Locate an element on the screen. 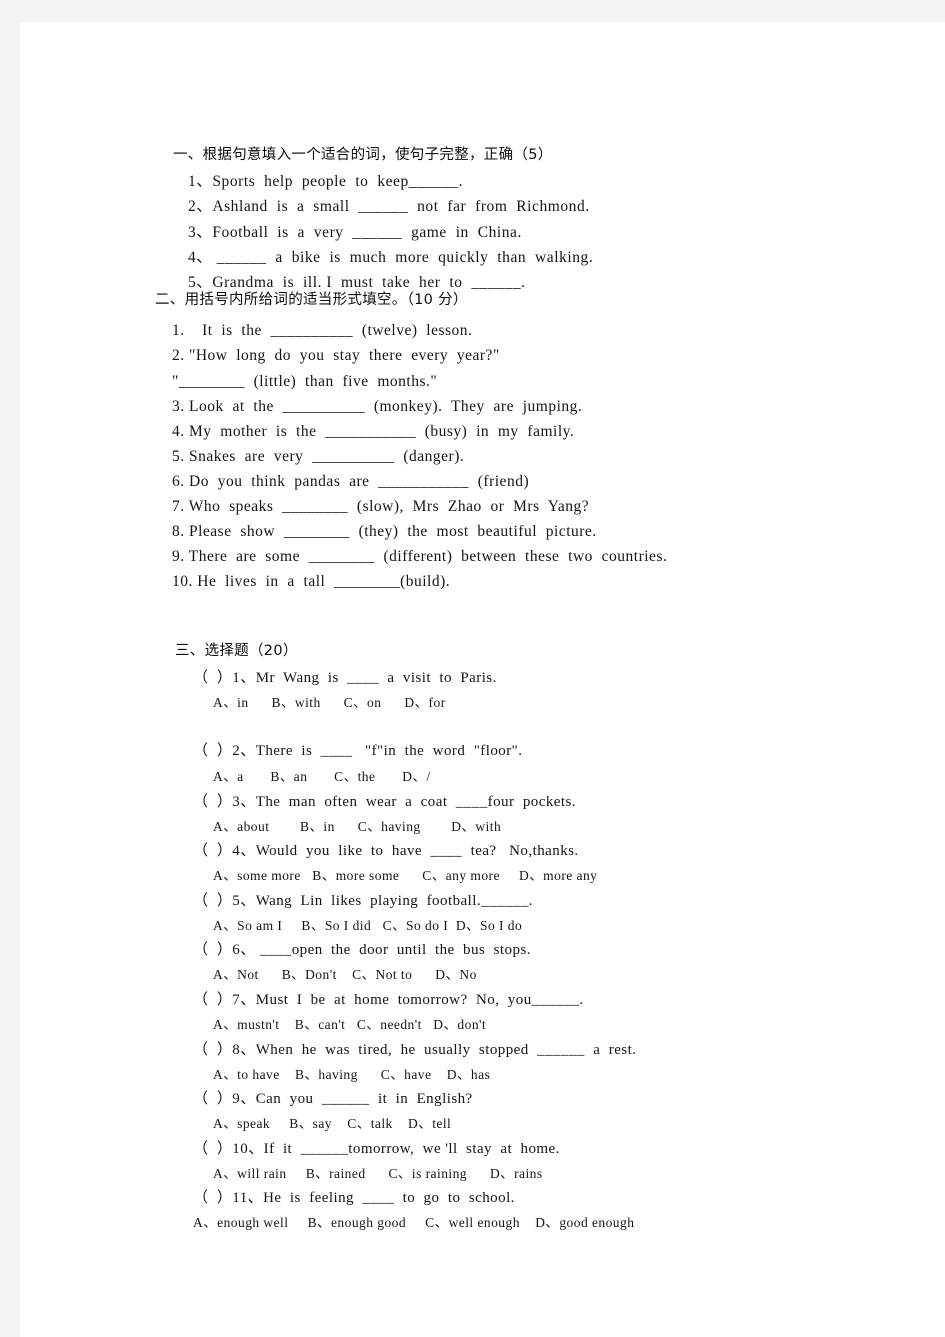 This screenshot has height=1337, width=945. section-3-question-6-options: A、Not B、Don't C、Not to D、No is located at coordinates (345, 974).